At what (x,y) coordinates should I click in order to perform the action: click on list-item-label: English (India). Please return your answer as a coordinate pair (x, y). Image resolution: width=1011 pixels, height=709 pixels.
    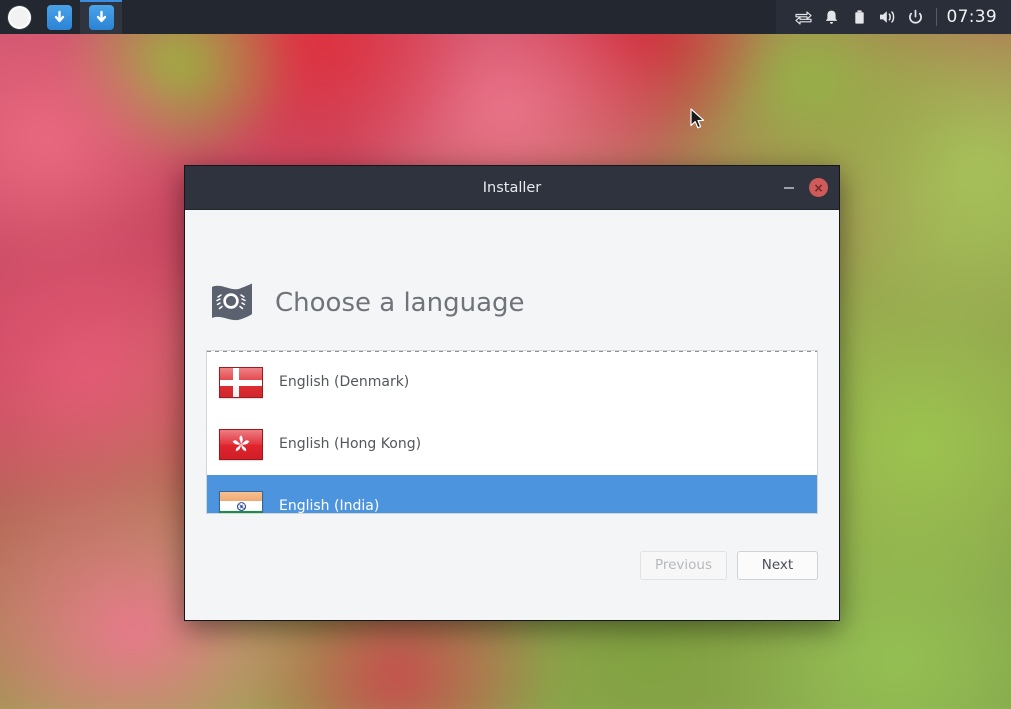
    Looking at the image, I should click on (329, 506).